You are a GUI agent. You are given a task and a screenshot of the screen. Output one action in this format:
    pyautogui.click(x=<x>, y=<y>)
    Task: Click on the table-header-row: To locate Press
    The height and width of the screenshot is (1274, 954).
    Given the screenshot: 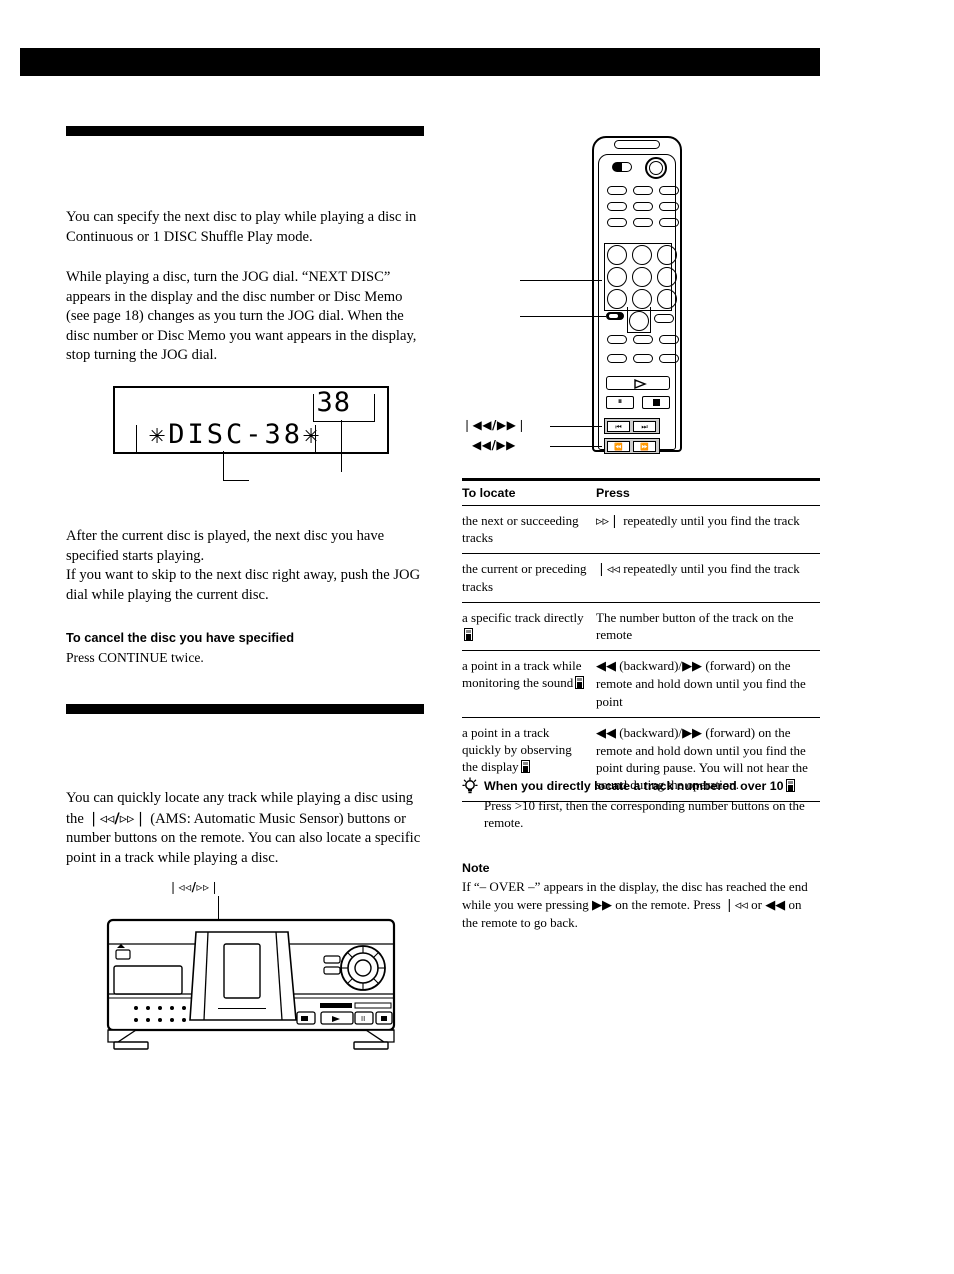 What is the action you would take?
    pyautogui.click(x=641, y=493)
    